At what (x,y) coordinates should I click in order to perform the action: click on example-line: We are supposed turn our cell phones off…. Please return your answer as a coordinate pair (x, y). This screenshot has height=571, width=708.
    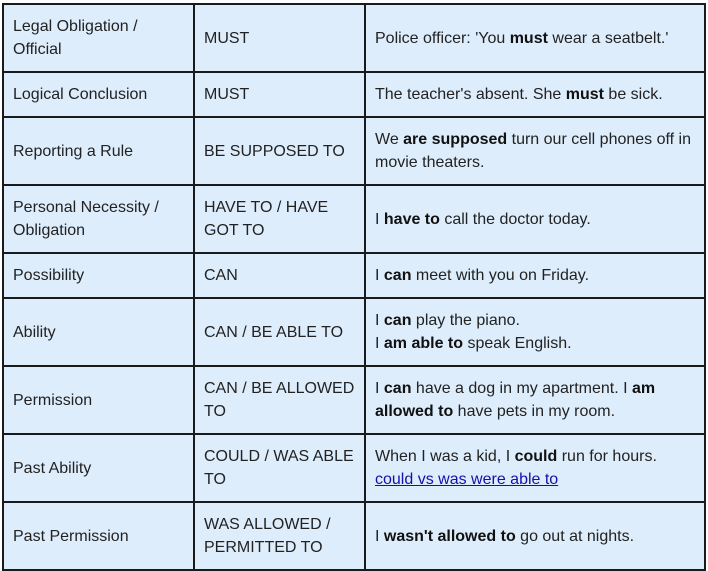
    Looking at the image, I should click on (535, 151).